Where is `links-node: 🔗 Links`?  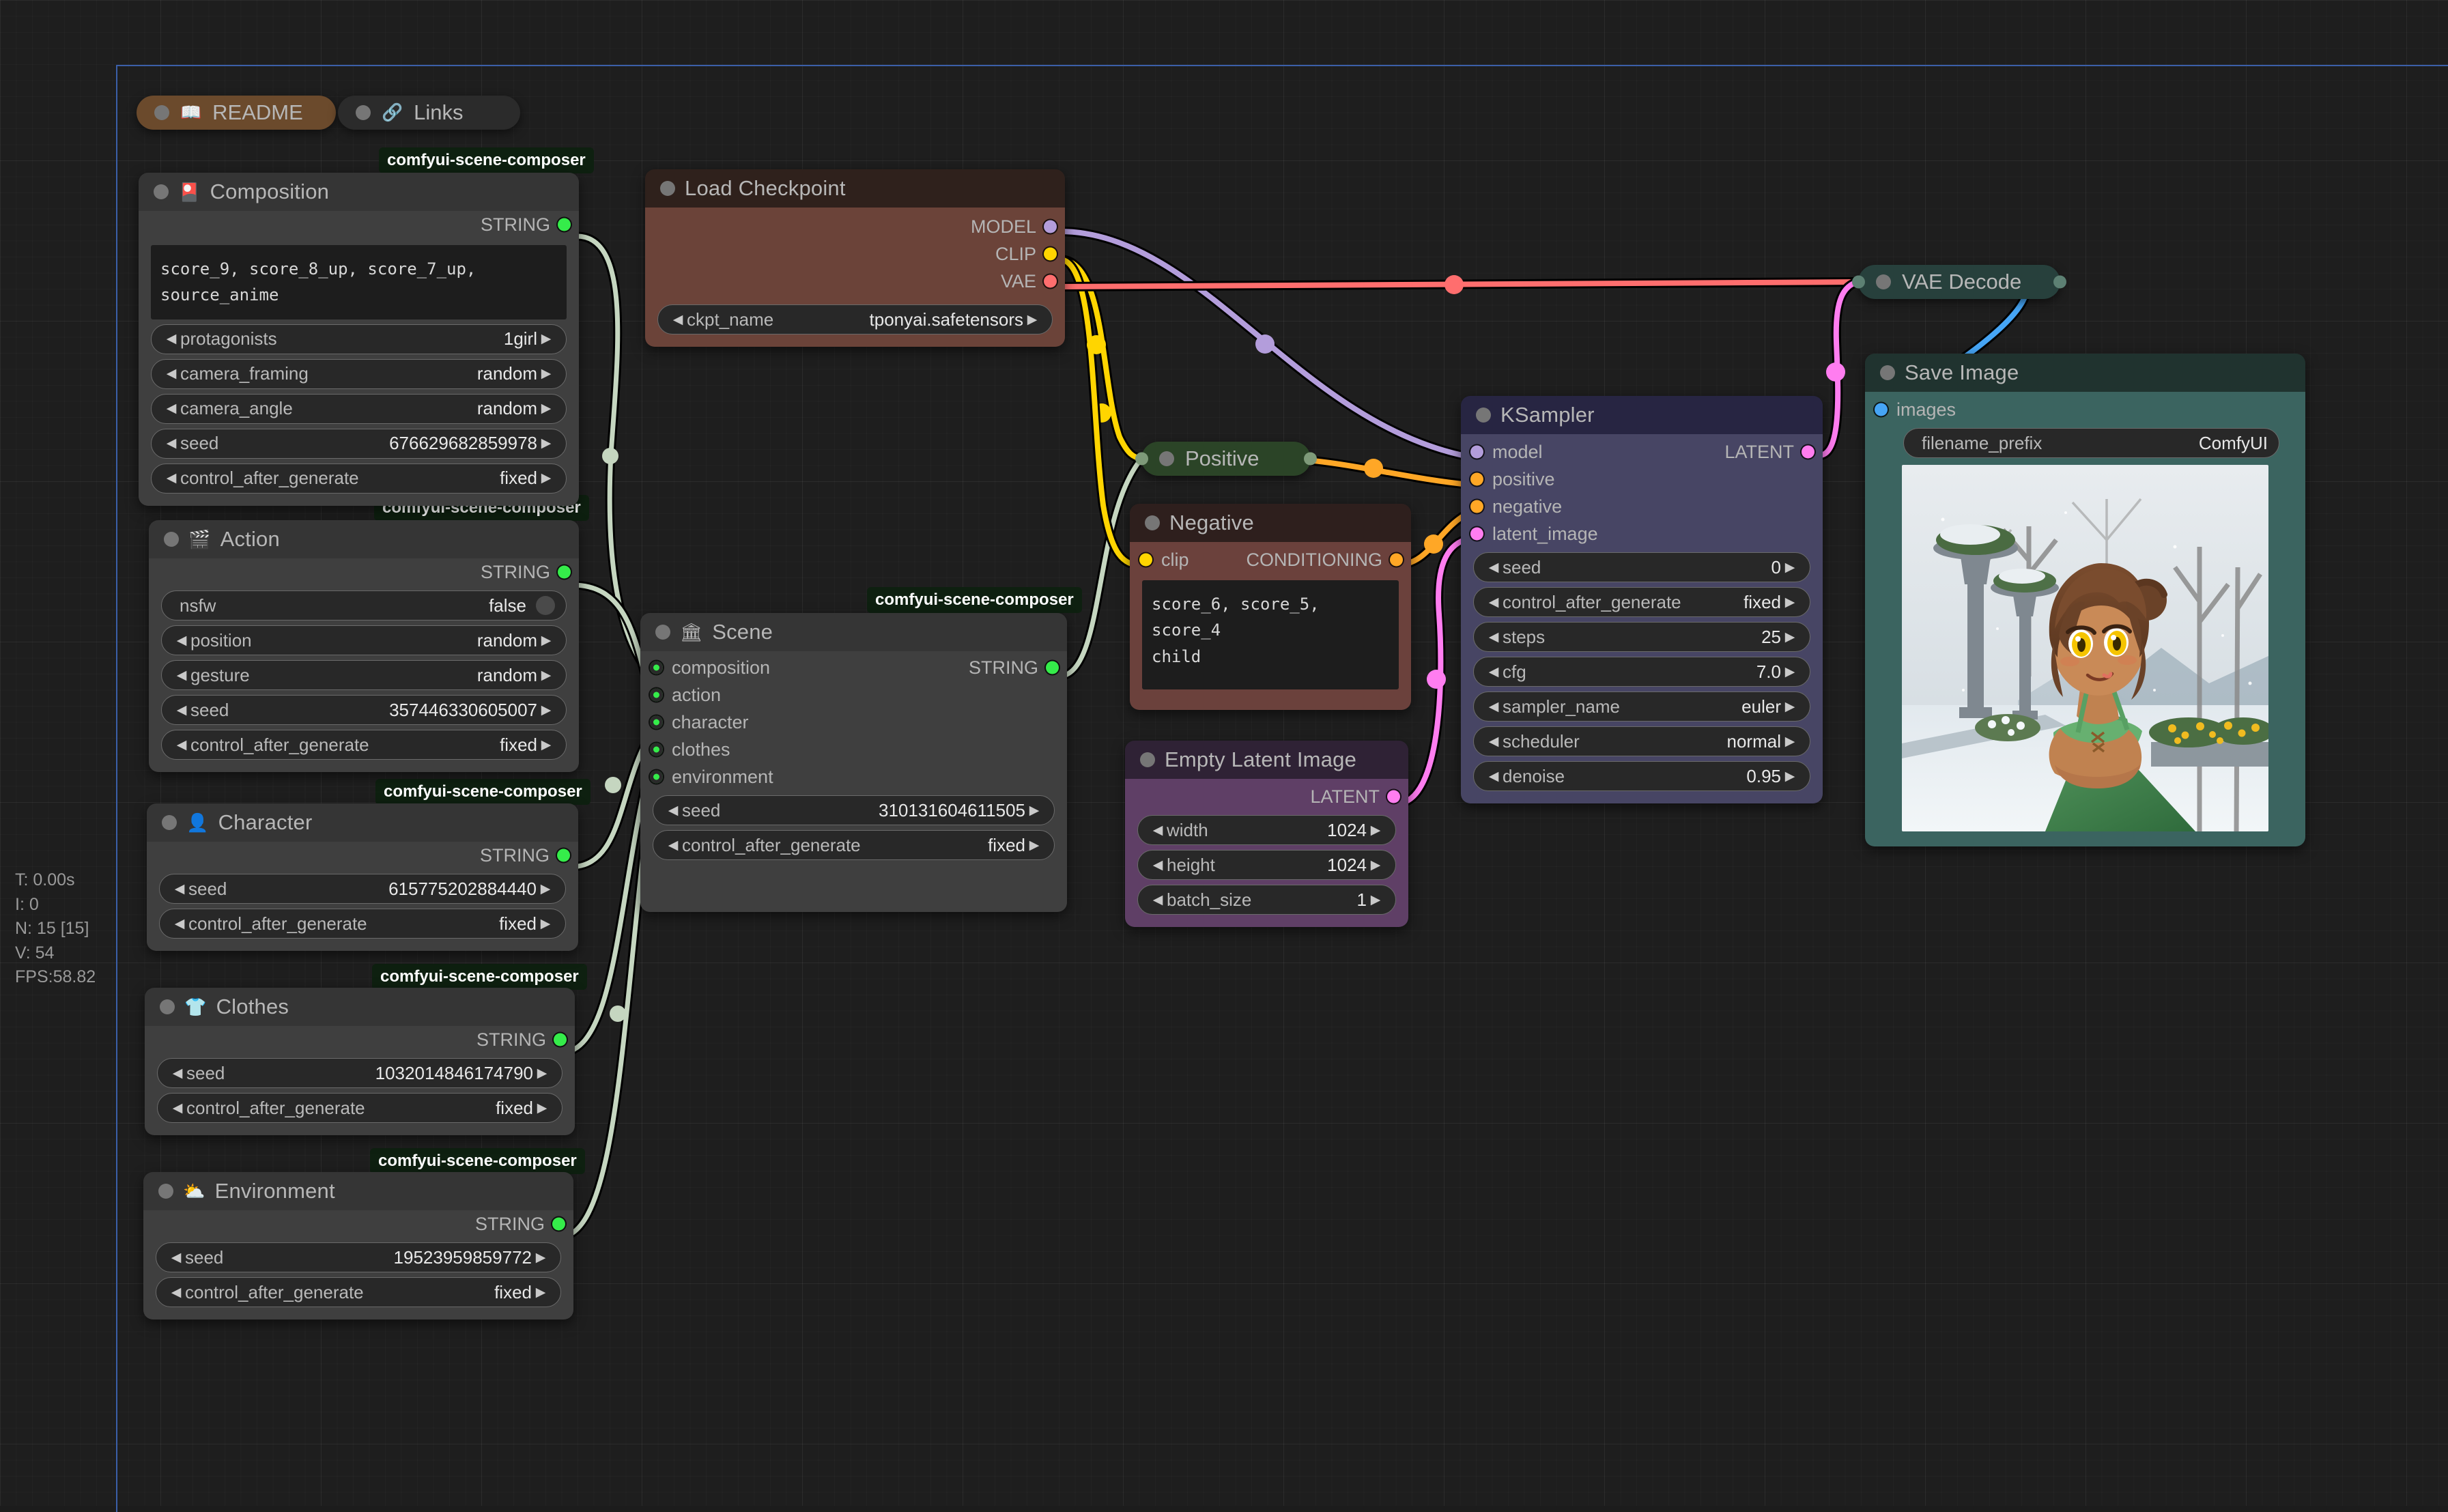 links-node: 🔗 Links is located at coordinates (429, 113).